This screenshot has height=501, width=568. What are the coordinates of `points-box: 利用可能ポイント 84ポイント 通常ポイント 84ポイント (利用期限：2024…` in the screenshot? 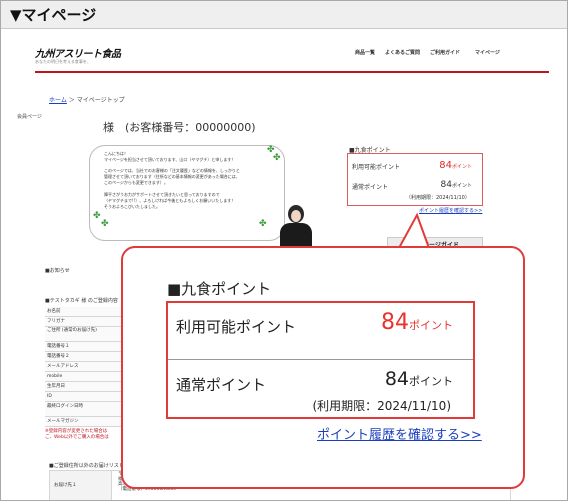 It's located at (320, 360).